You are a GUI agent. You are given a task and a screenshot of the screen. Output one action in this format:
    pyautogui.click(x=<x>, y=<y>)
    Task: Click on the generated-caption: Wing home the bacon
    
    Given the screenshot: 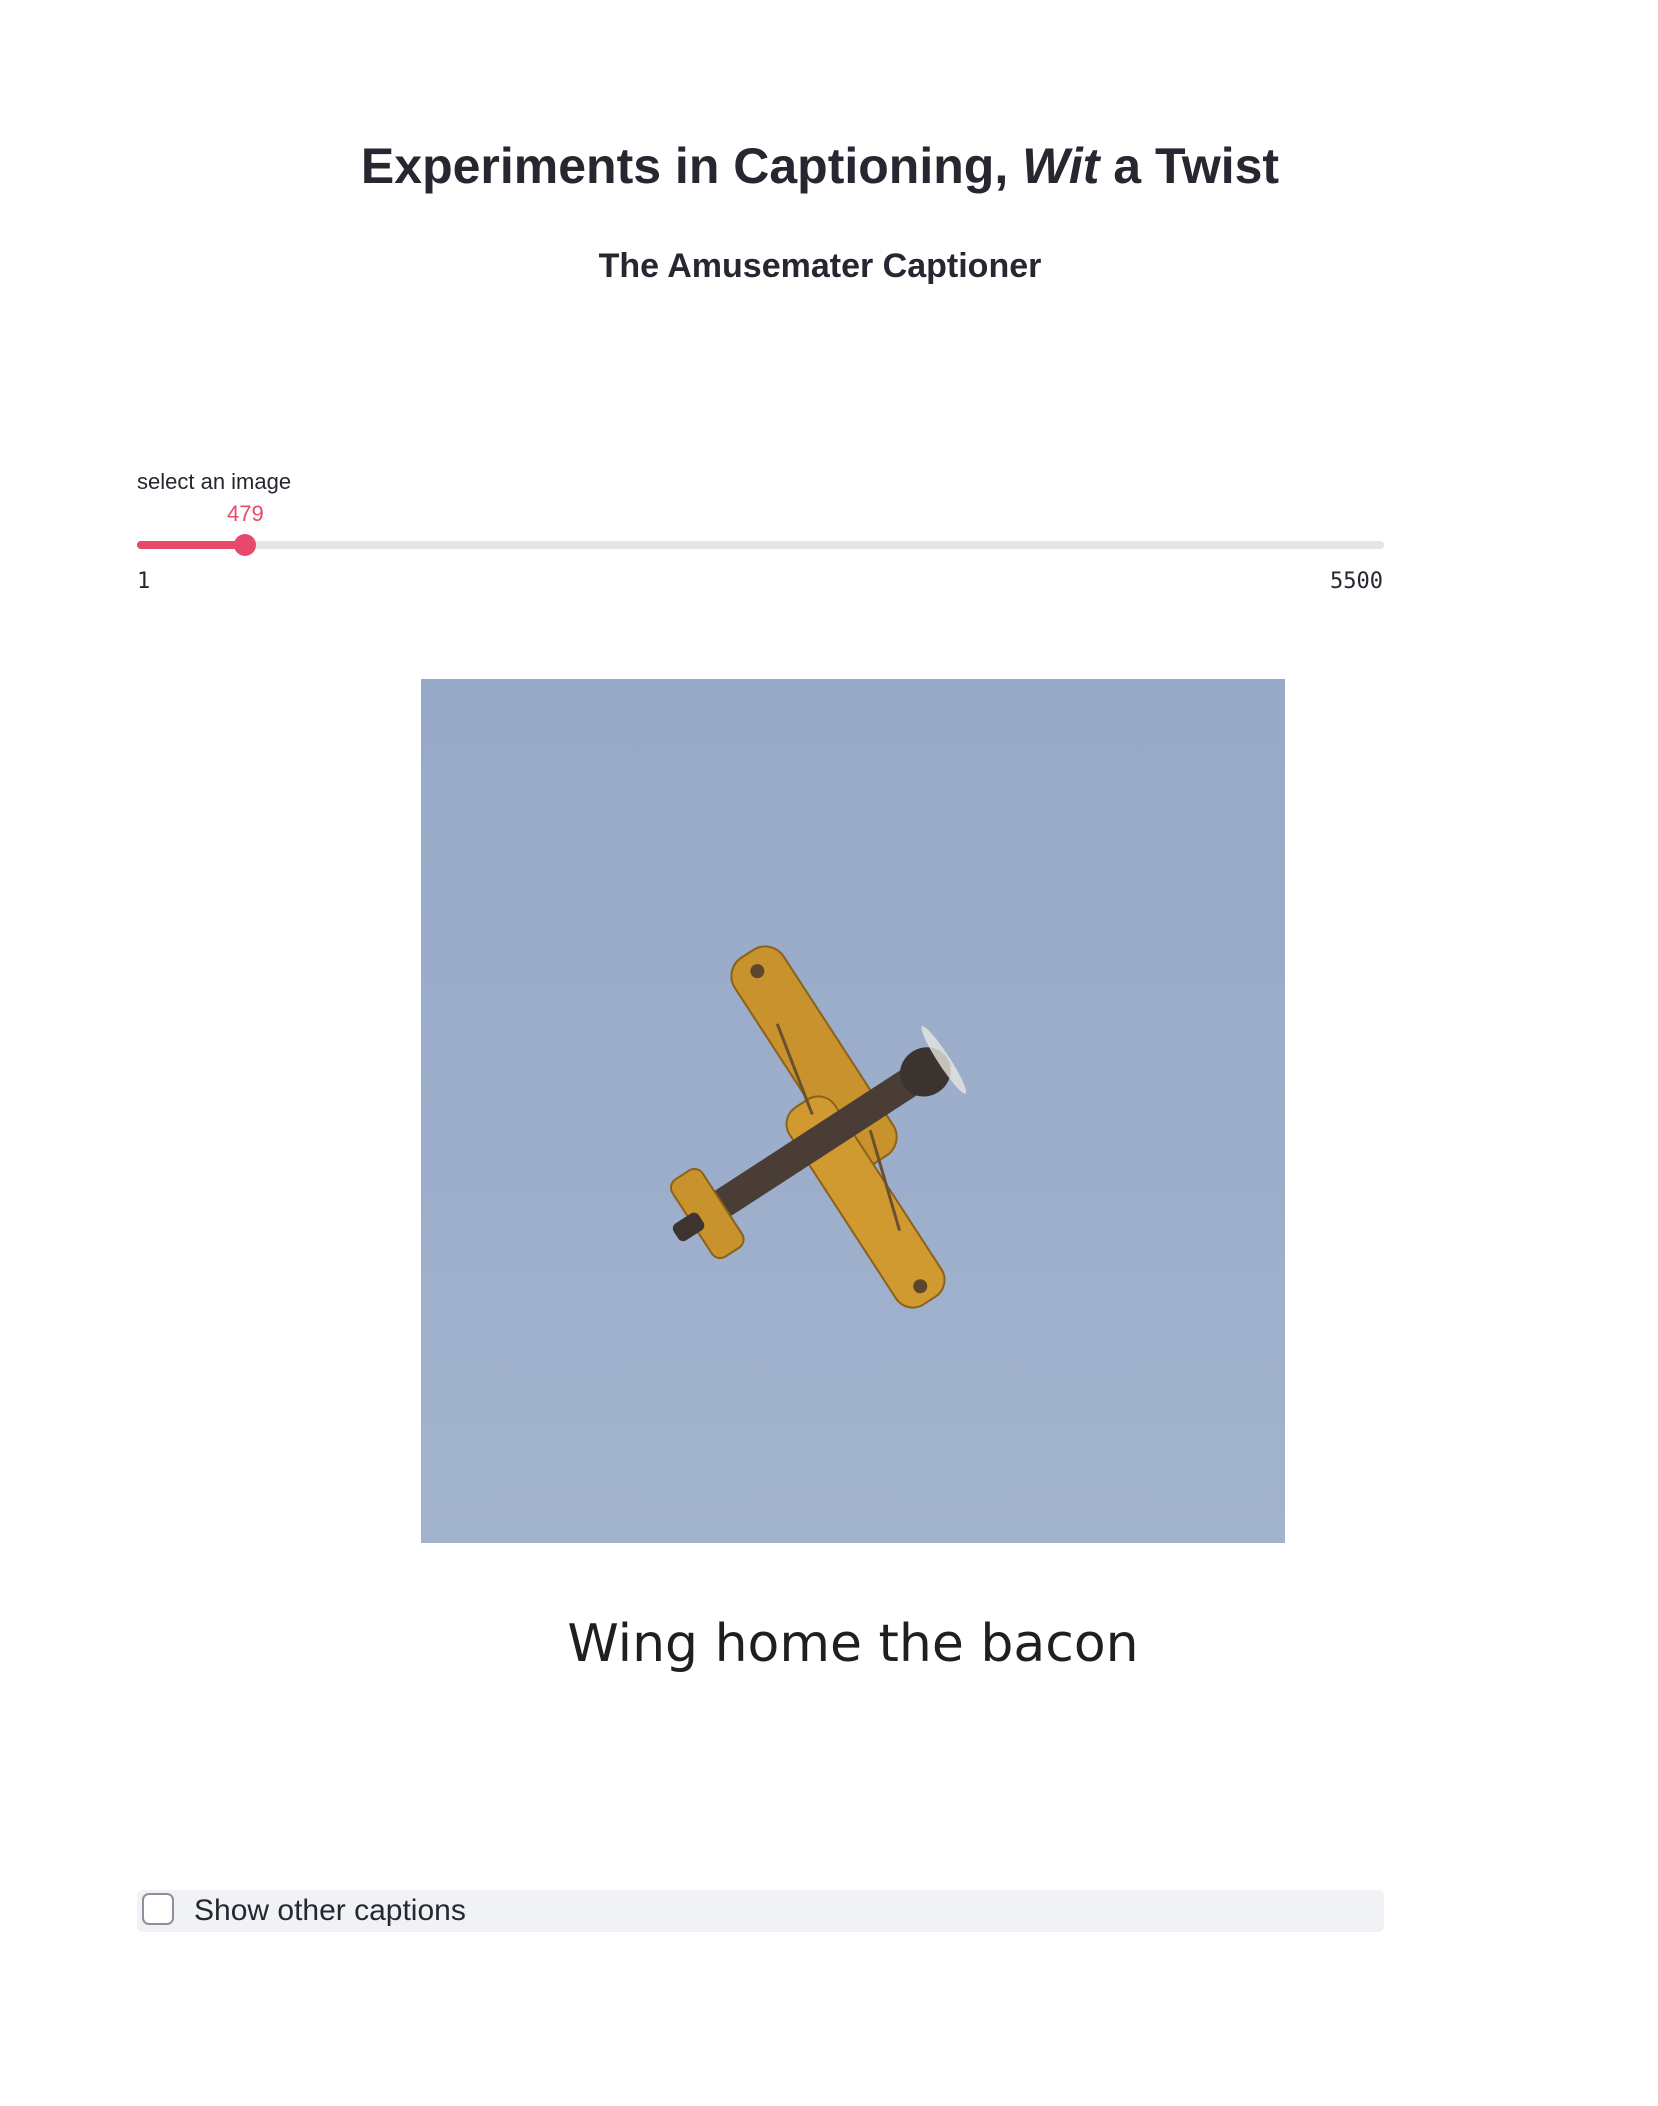 What is the action you would take?
    pyautogui.click(x=853, y=1644)
    